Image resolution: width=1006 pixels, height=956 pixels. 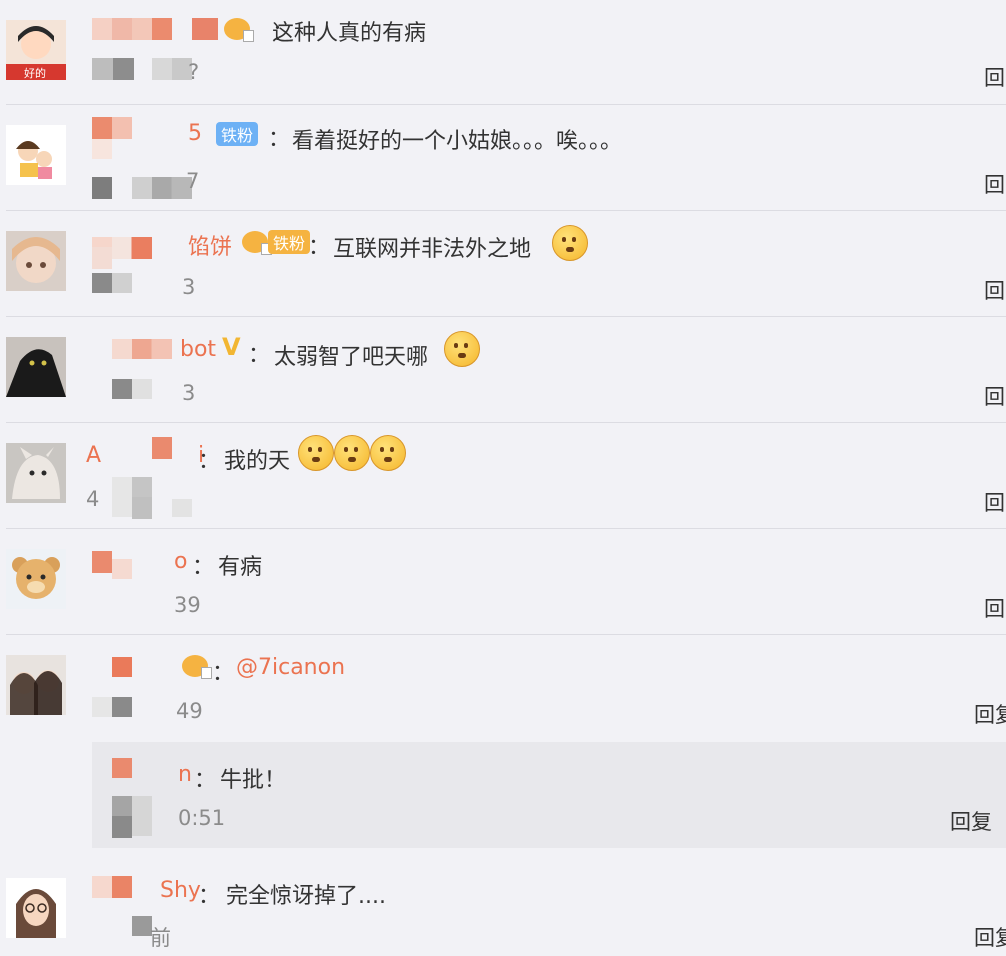 I want to click on username: o, so click(x=180, y=561).